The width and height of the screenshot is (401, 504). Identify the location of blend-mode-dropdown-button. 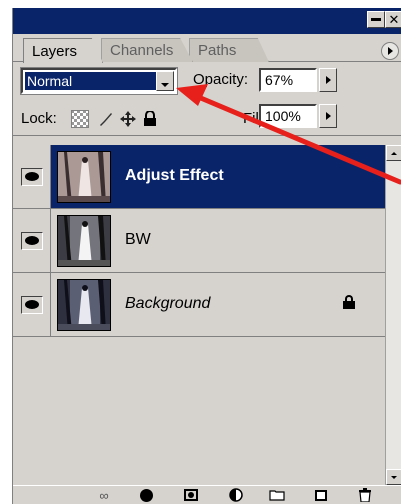
(165, 81).